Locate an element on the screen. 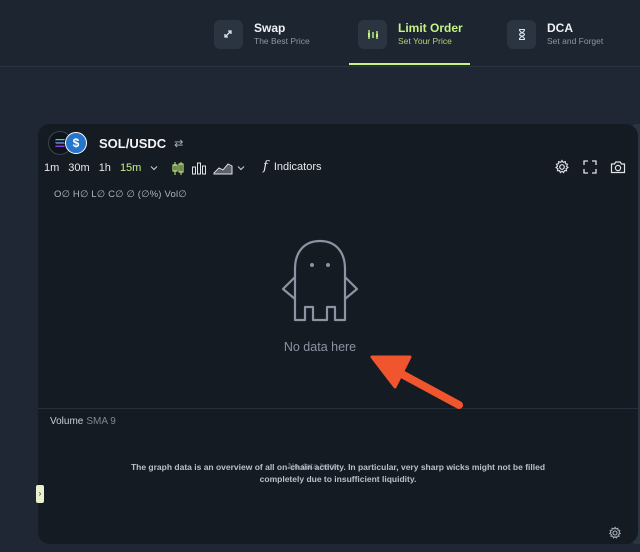 This screenshot has width=640, height=552. tab-dca-title: DCA is located at coordinates (560, 28).